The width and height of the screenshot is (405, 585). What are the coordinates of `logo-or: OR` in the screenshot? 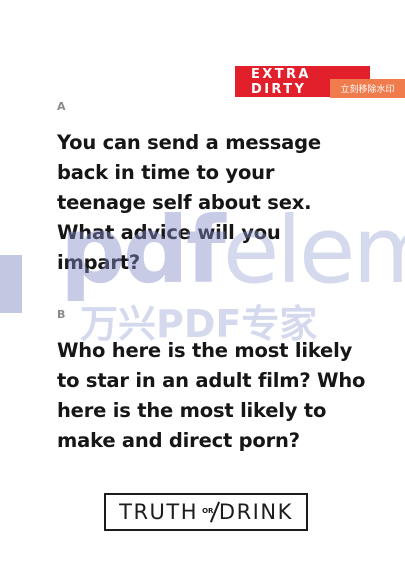 It's located at (208, 511).